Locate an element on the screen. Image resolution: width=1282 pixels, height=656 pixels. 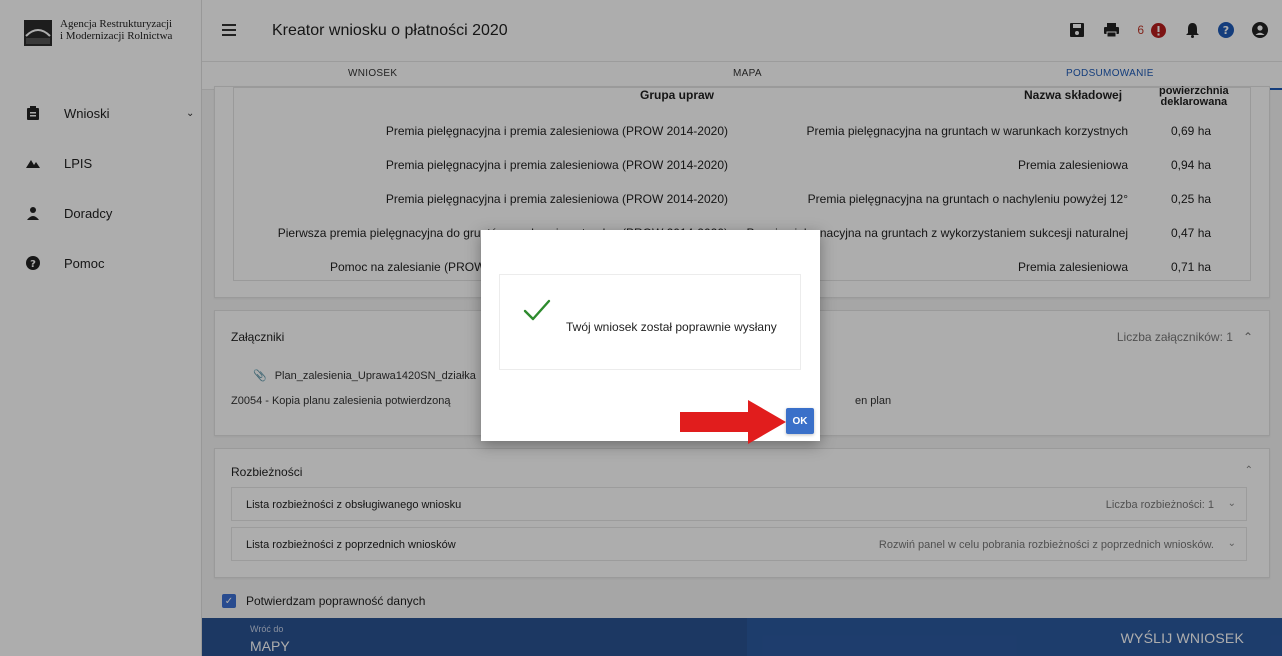
red-arrow-annotation is located at coordinates (733, 422).